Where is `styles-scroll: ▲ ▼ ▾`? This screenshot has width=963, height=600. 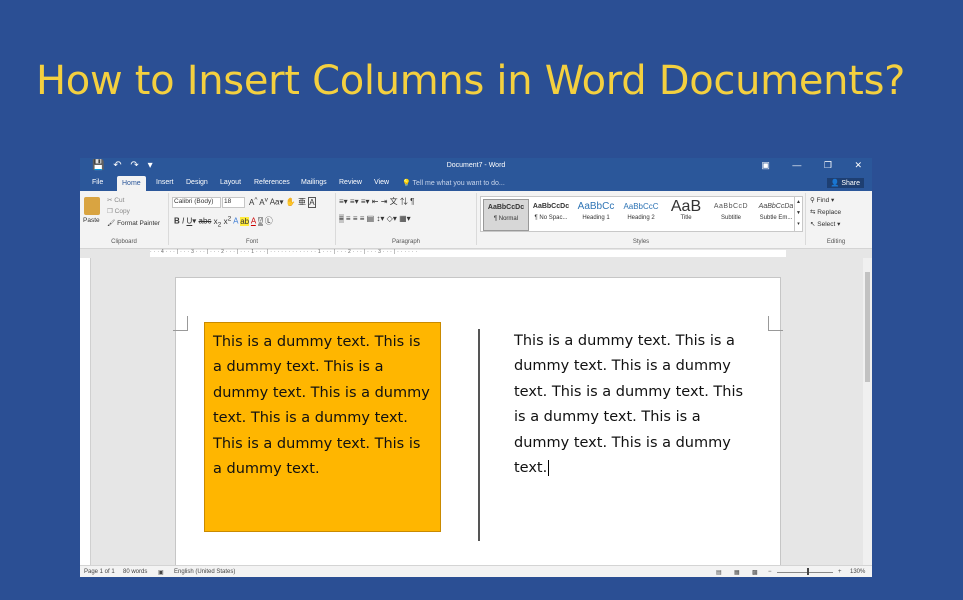
styles-scroll: ▲ ▼ ▾ is located at coordinates (798, 214).